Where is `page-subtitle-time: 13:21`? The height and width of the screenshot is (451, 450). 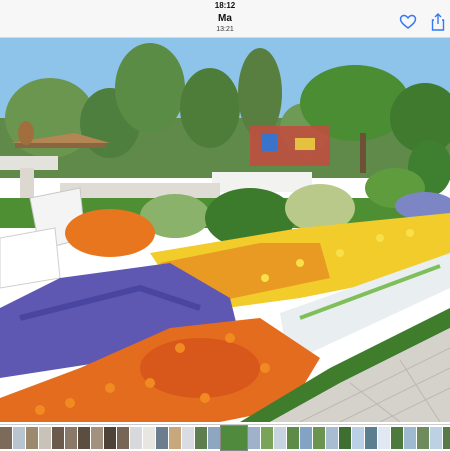
page-subtitle-time: 13:21 is located at coordinates (225, 29).